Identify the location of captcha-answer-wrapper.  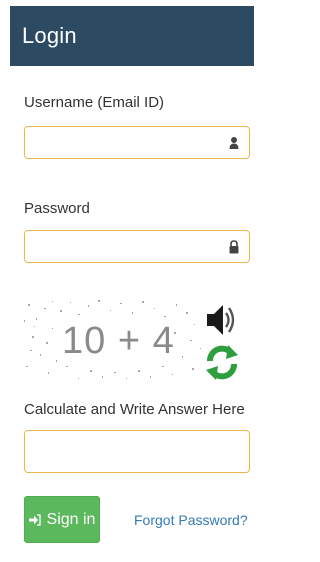
(137, 451).